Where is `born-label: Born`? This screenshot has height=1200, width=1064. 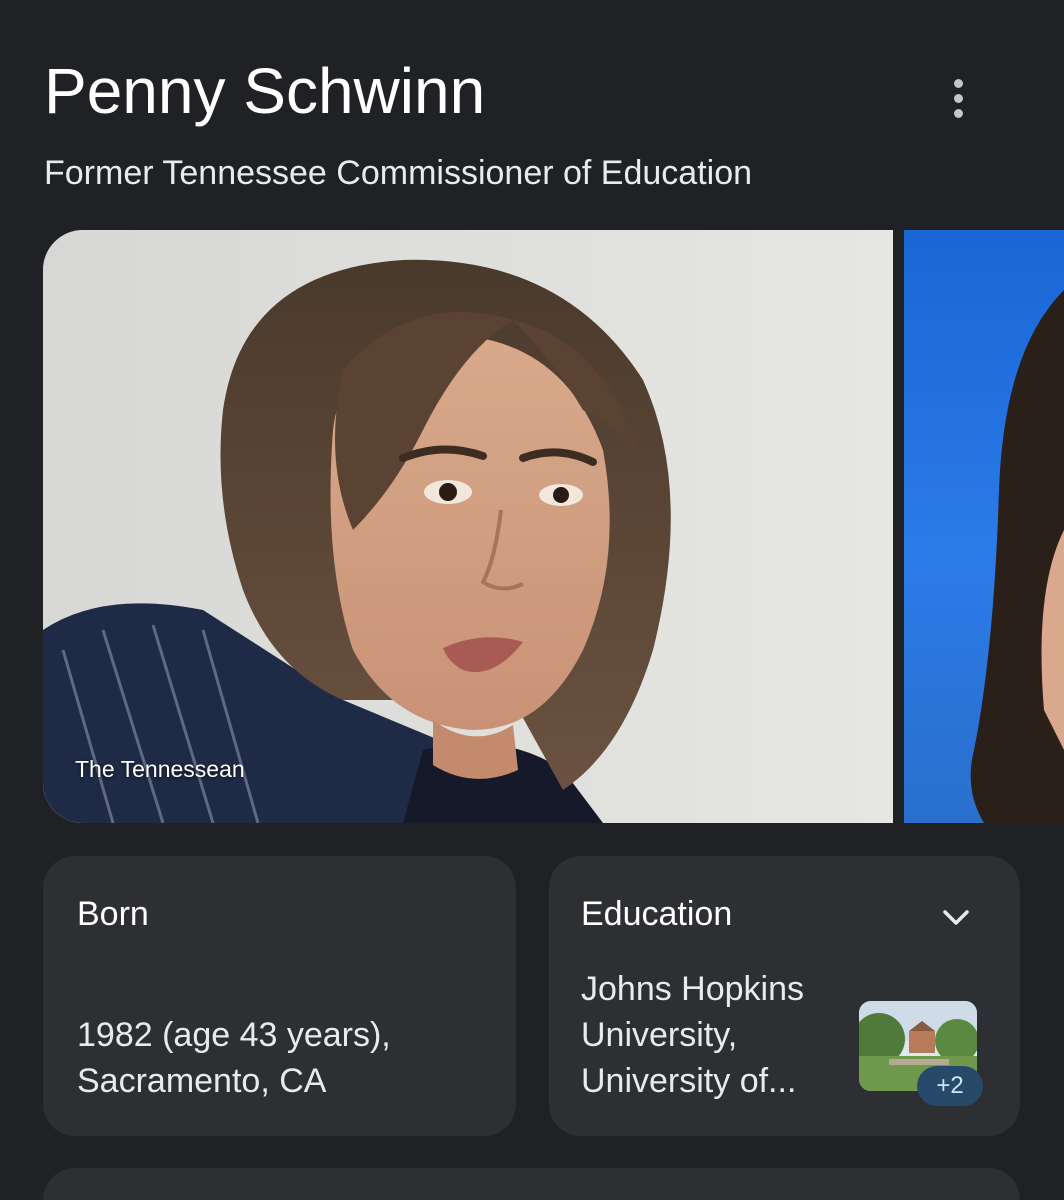
born-label: Born is located at coordinates (113, 914).